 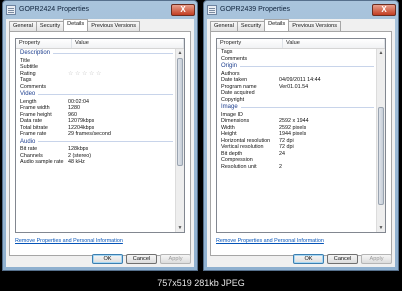 What do you see at coordinates (95, 53) in the screenshot?
I see `section-header: Description` at bounding box center [95, 53].